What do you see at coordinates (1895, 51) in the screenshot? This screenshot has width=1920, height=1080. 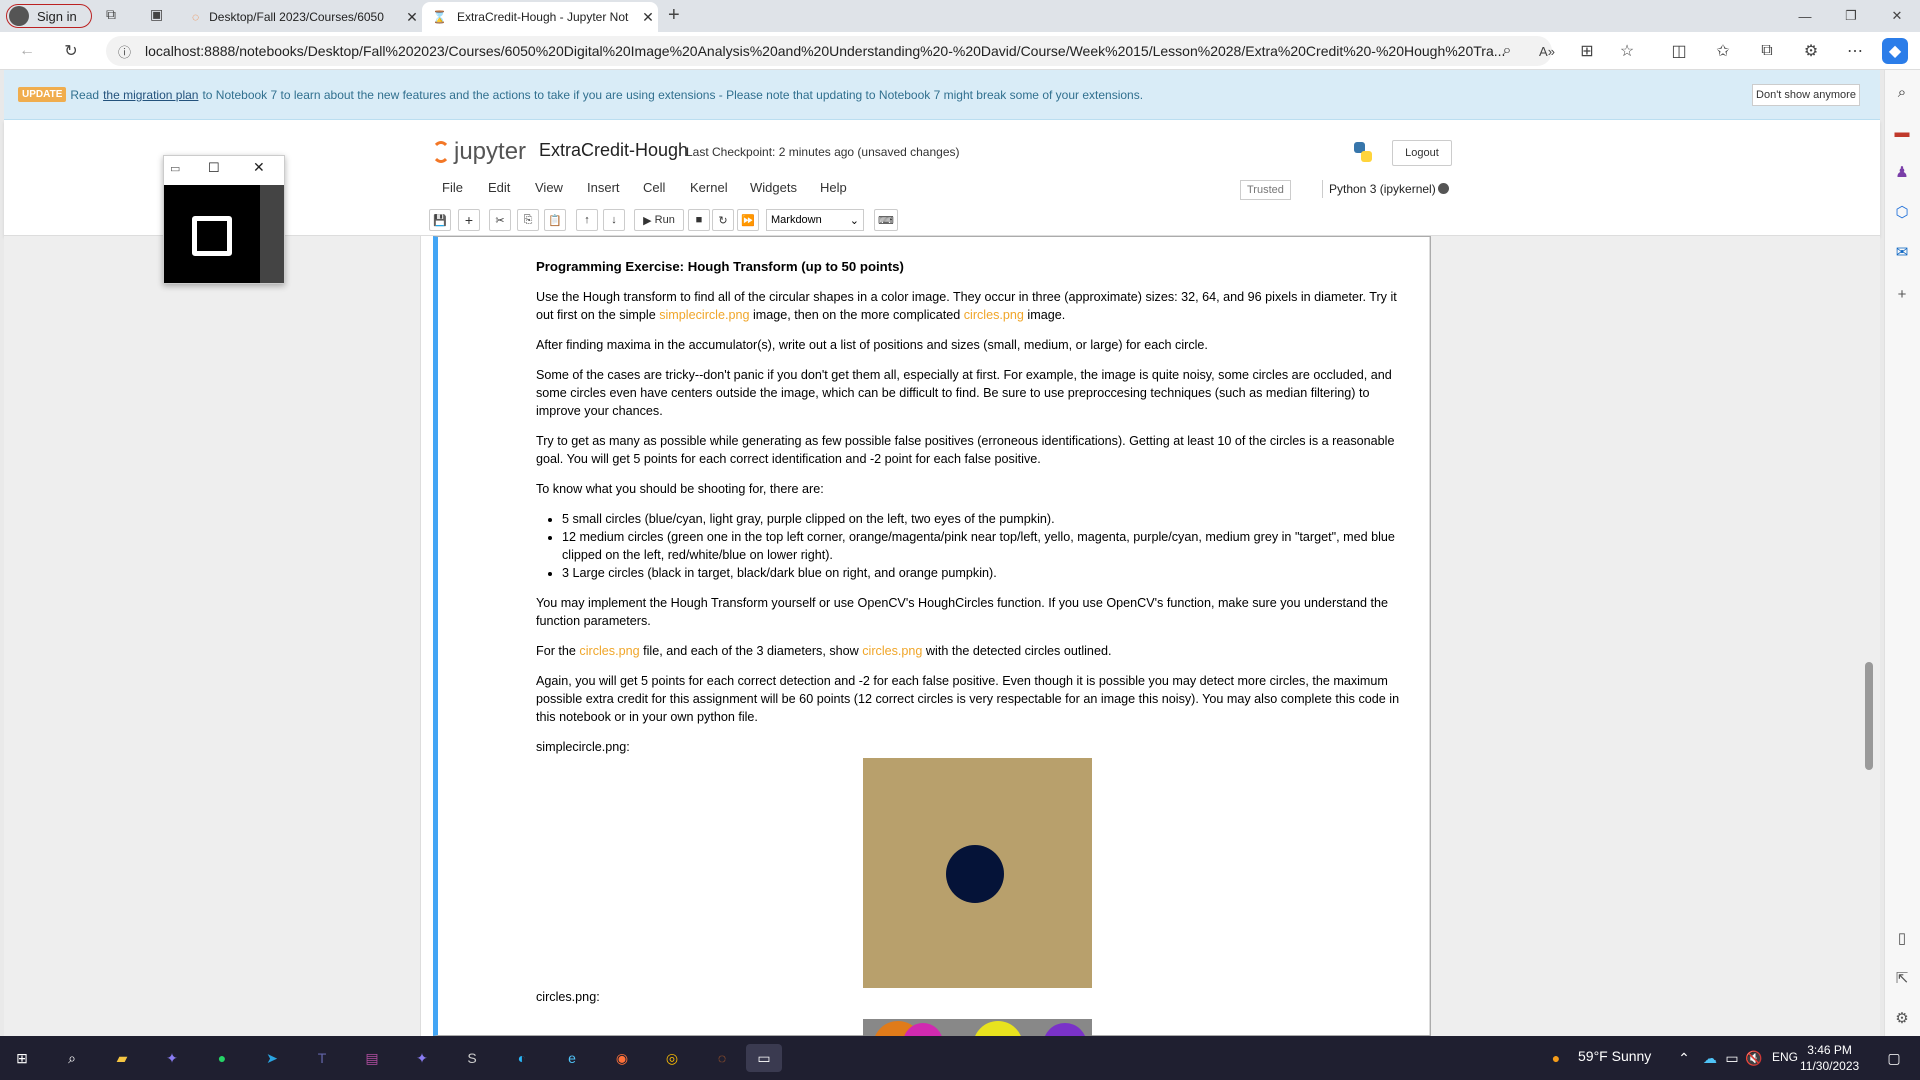 I see `copilot-icon: ◆` at bounding box center [1895, 51].